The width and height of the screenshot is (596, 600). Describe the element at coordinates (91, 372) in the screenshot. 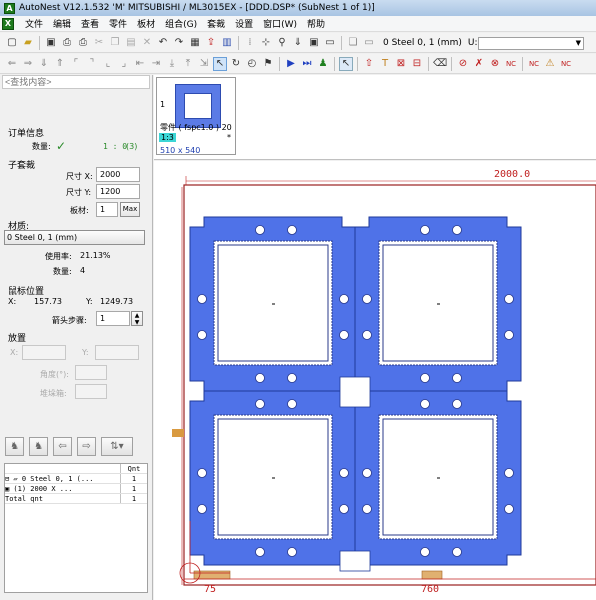

I see `angle-field` at that location.